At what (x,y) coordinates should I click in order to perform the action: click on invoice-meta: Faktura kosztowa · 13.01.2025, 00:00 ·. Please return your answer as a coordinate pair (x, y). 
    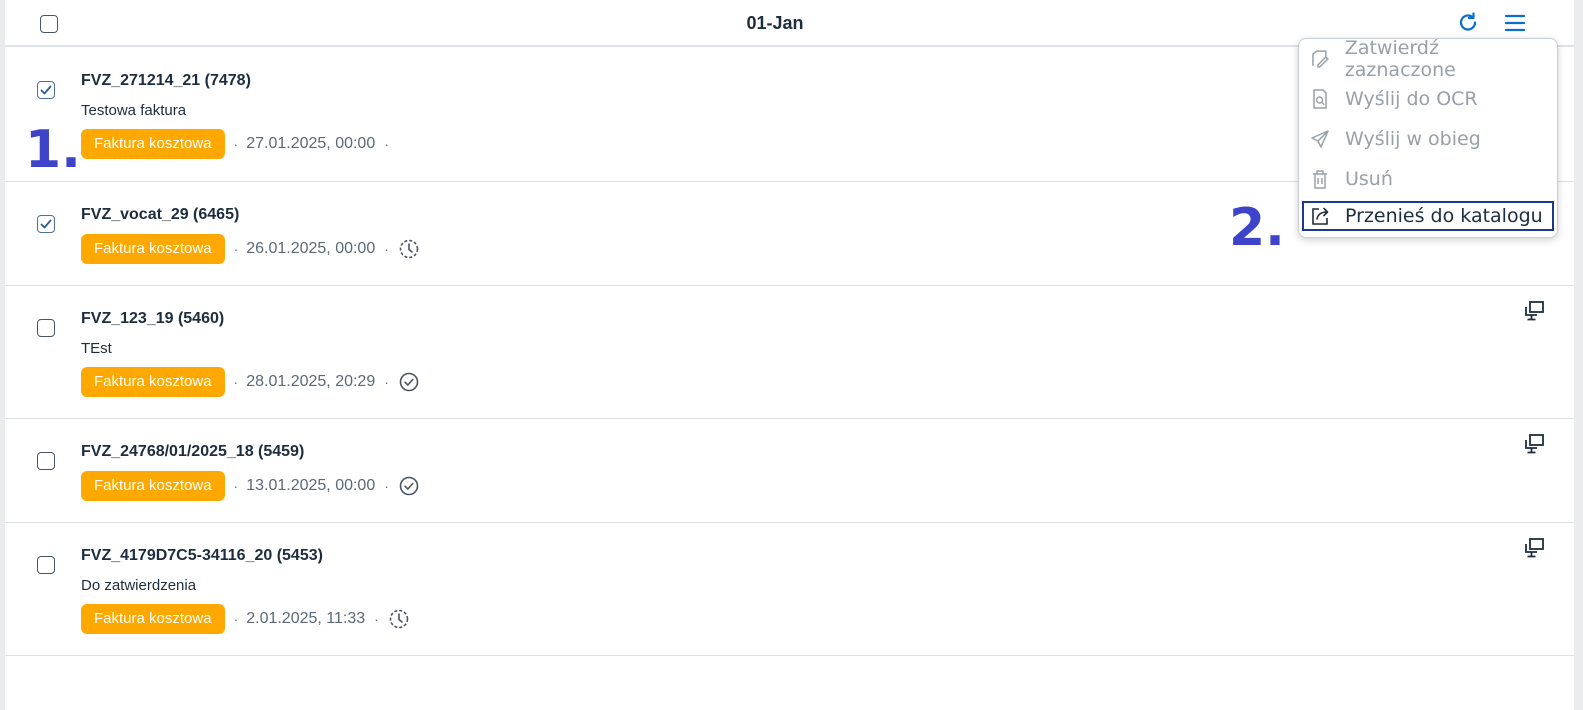
    Looking at the image, I should click on (250, 486).